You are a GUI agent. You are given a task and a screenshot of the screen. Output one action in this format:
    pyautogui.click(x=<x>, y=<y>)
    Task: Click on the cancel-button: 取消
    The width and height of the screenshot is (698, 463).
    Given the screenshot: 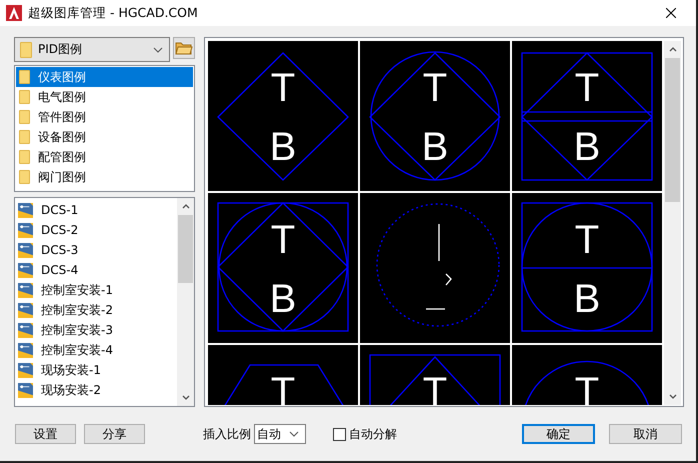 What is the action you would take?
    pyautogui.click(x=645, y=434)
    